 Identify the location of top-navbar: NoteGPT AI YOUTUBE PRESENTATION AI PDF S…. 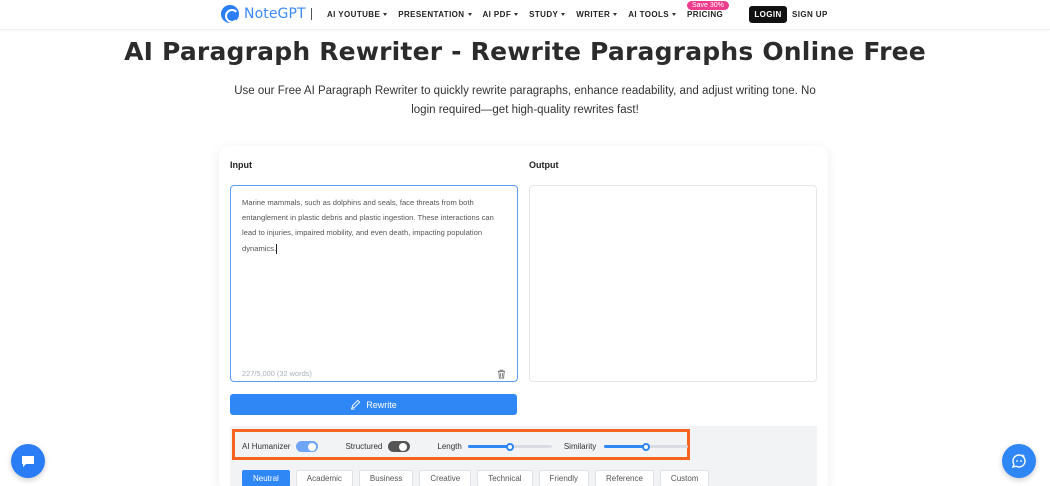
(525, 15).